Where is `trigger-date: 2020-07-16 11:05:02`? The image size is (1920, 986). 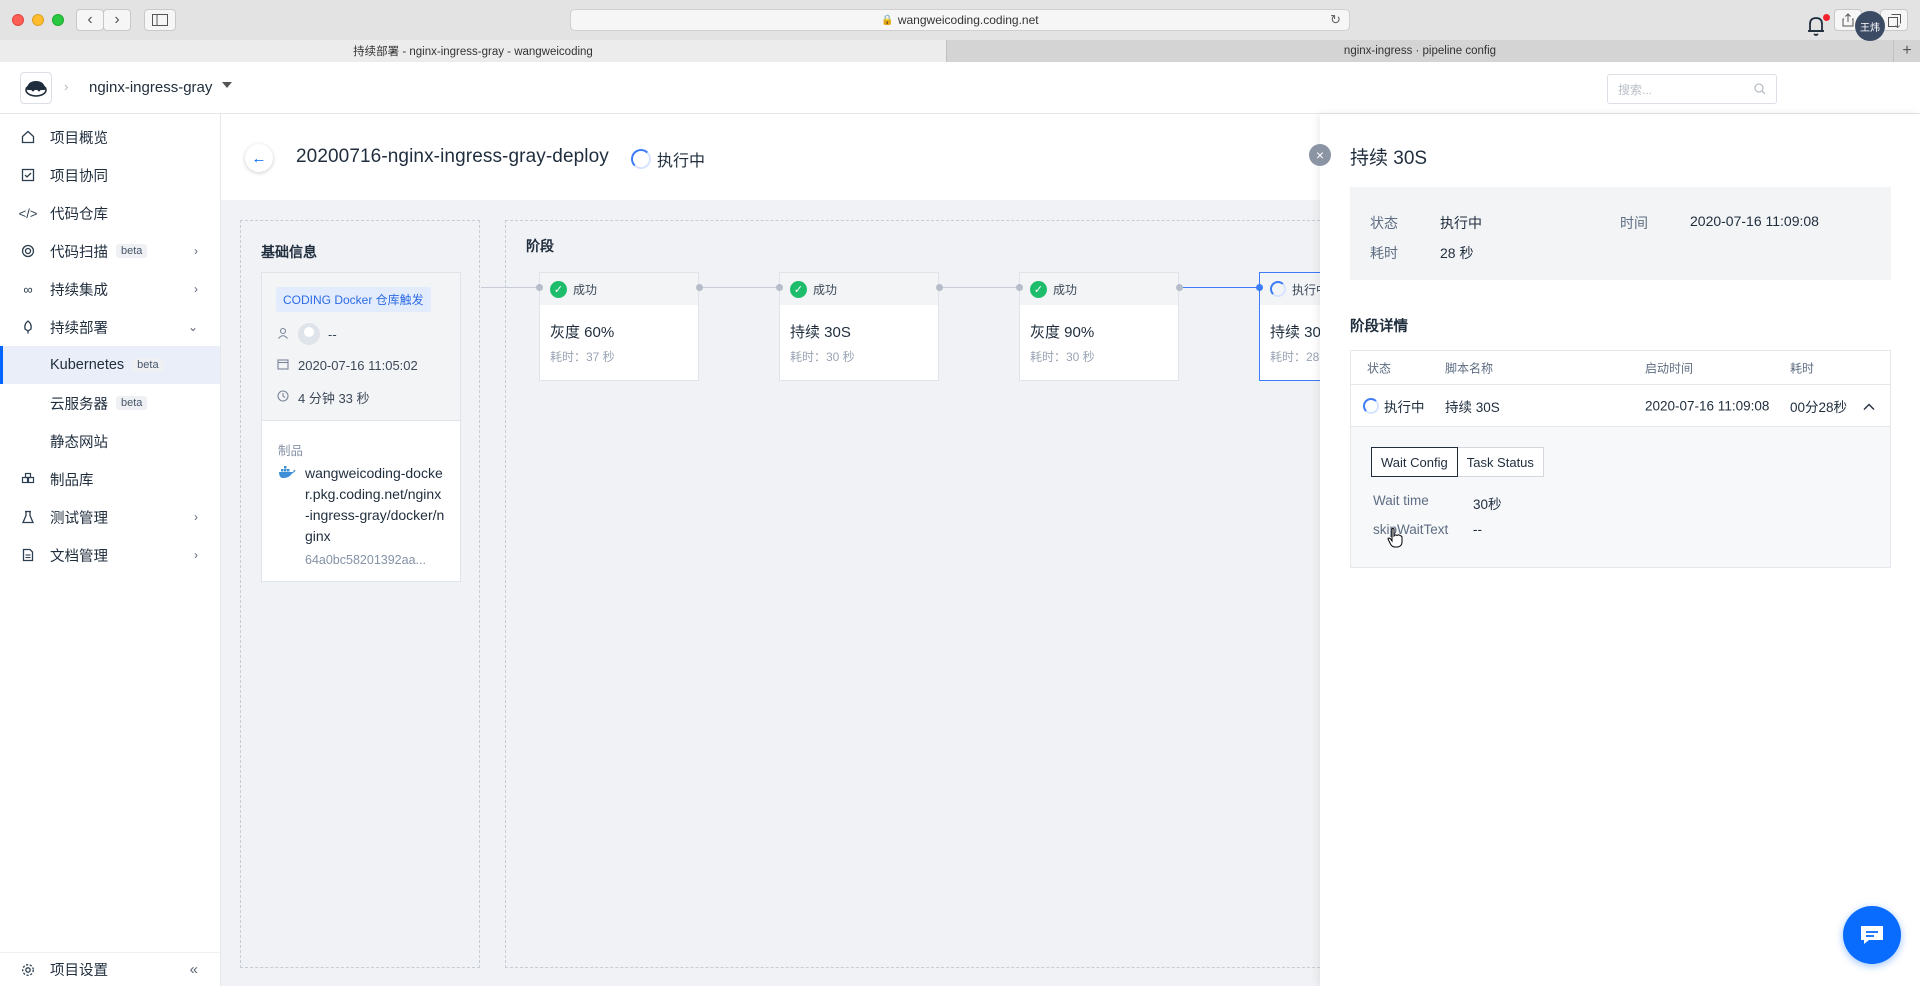
trigger-date: 2020-07-16 11:05:02 is located at coordinates (347, 365).